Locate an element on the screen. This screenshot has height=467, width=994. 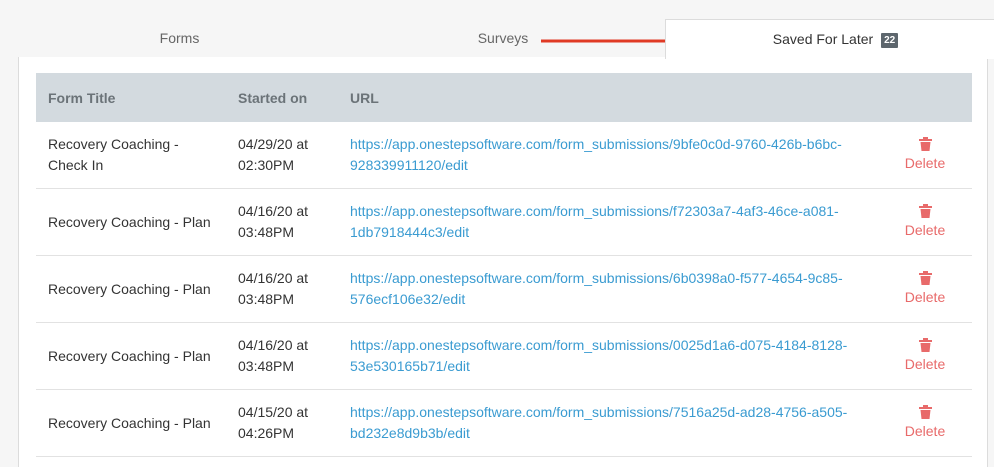
tab-saved-for-later: Saved For Later 22 is located at coordinates (829, 39).